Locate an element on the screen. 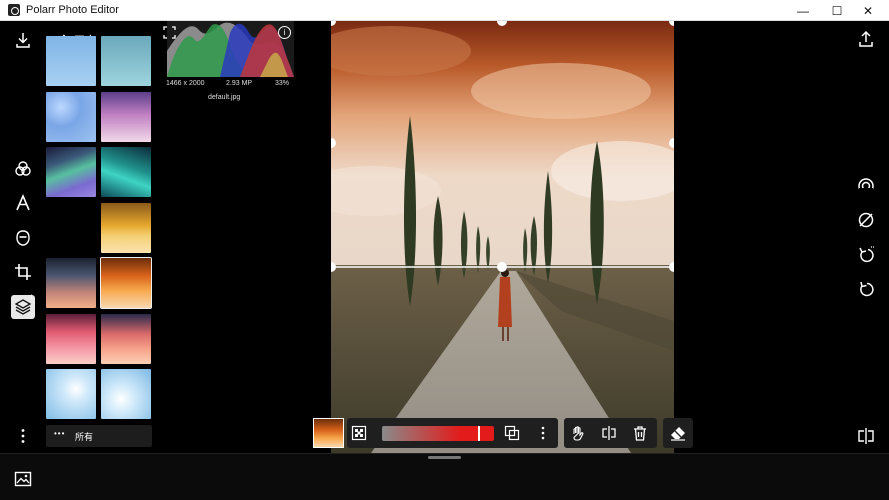  layers-count-badge: 1 is located at coordinates (32, 298).